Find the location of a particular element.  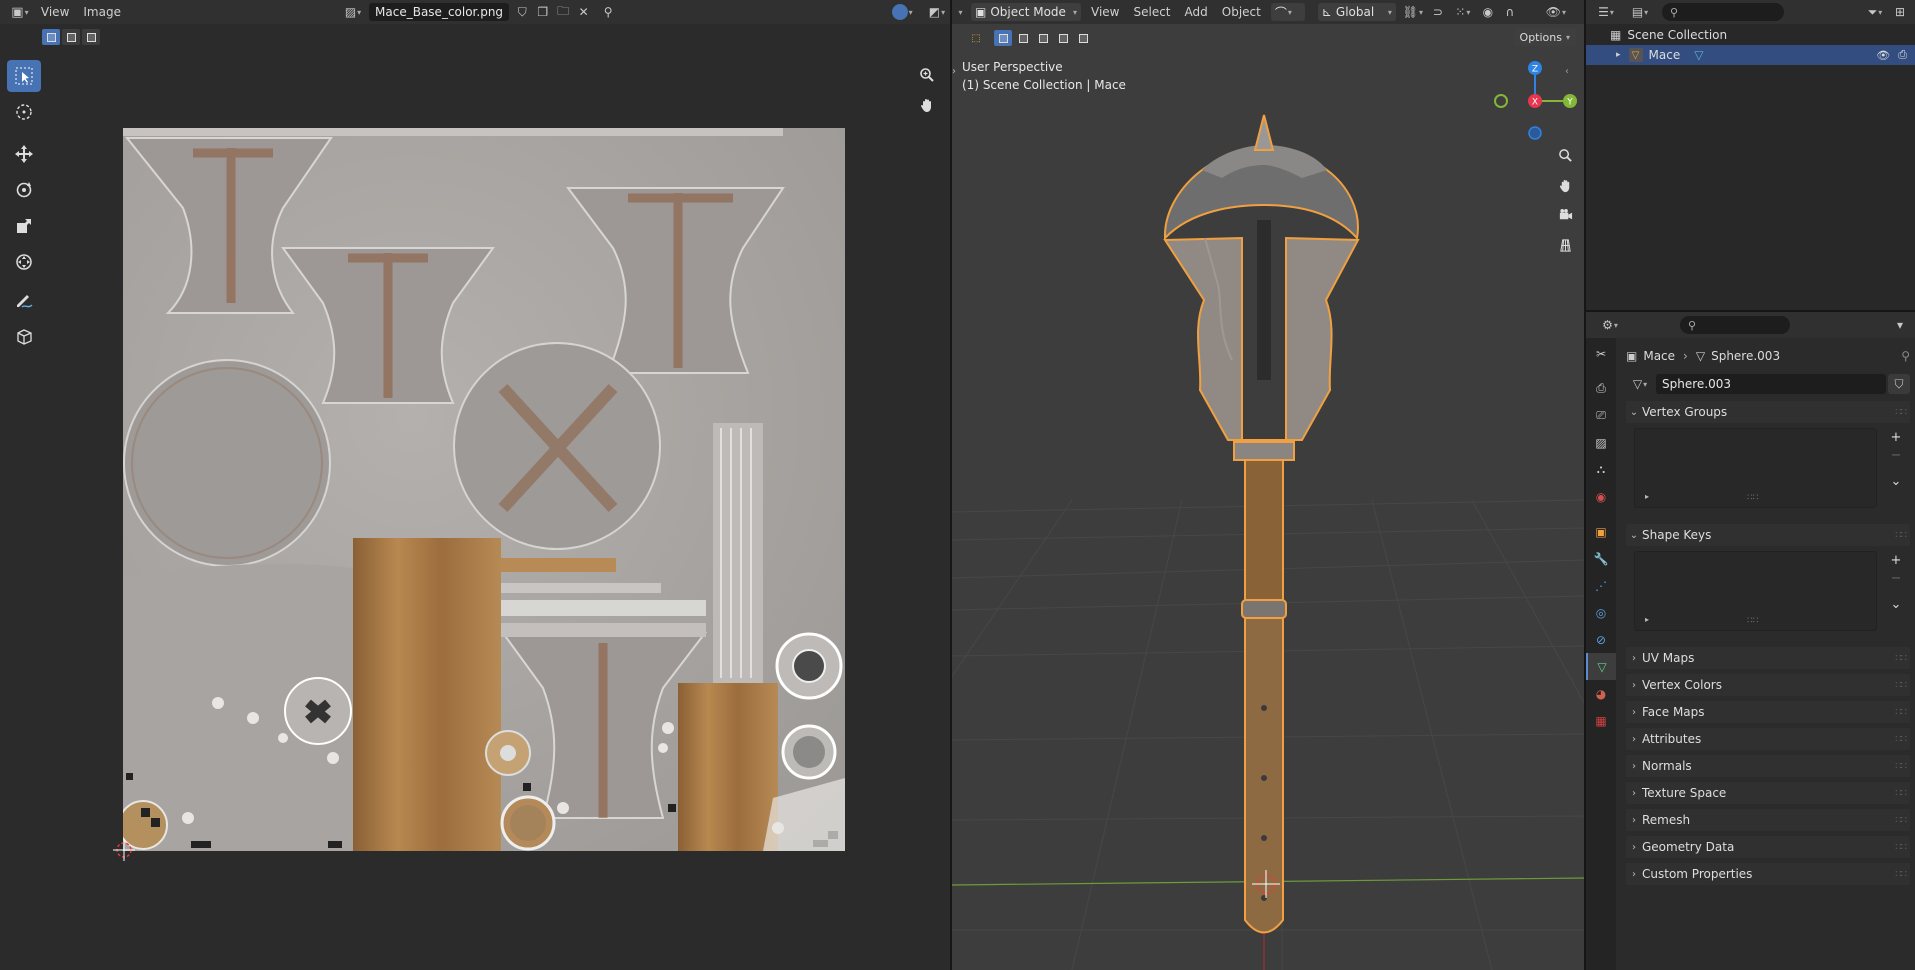

panel-texture-space: › Texture Space ∷∷ is located at coordinates (1768, 793).